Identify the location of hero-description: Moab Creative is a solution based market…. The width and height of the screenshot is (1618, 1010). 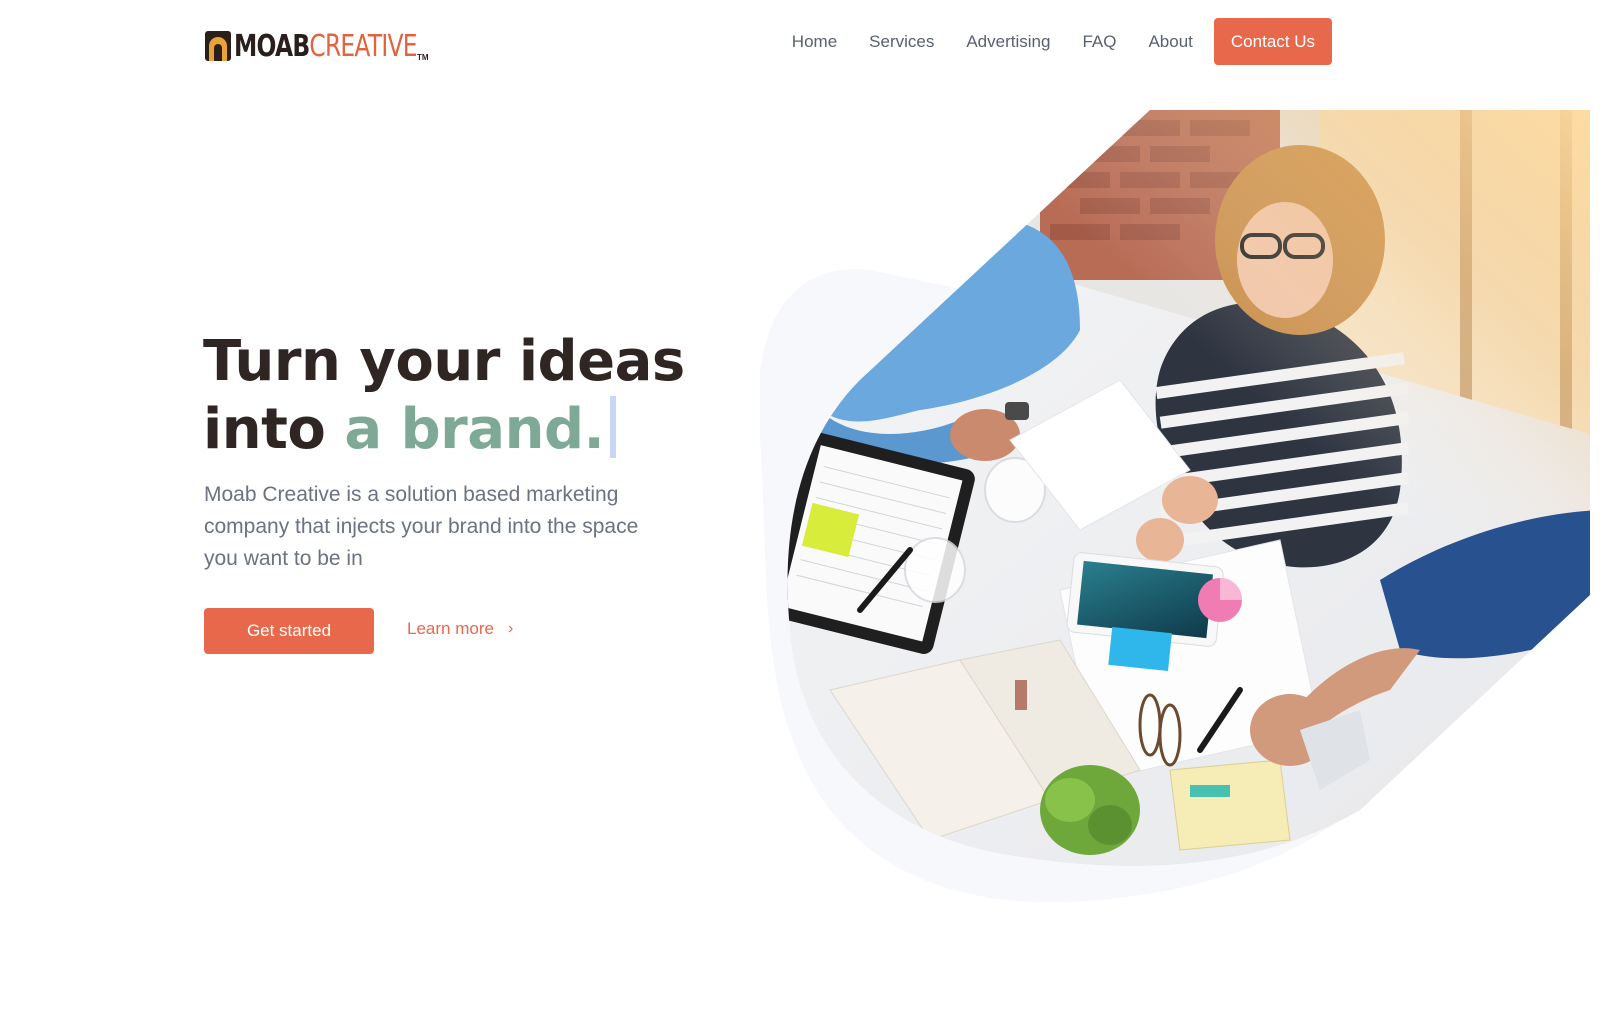
(421, 526).